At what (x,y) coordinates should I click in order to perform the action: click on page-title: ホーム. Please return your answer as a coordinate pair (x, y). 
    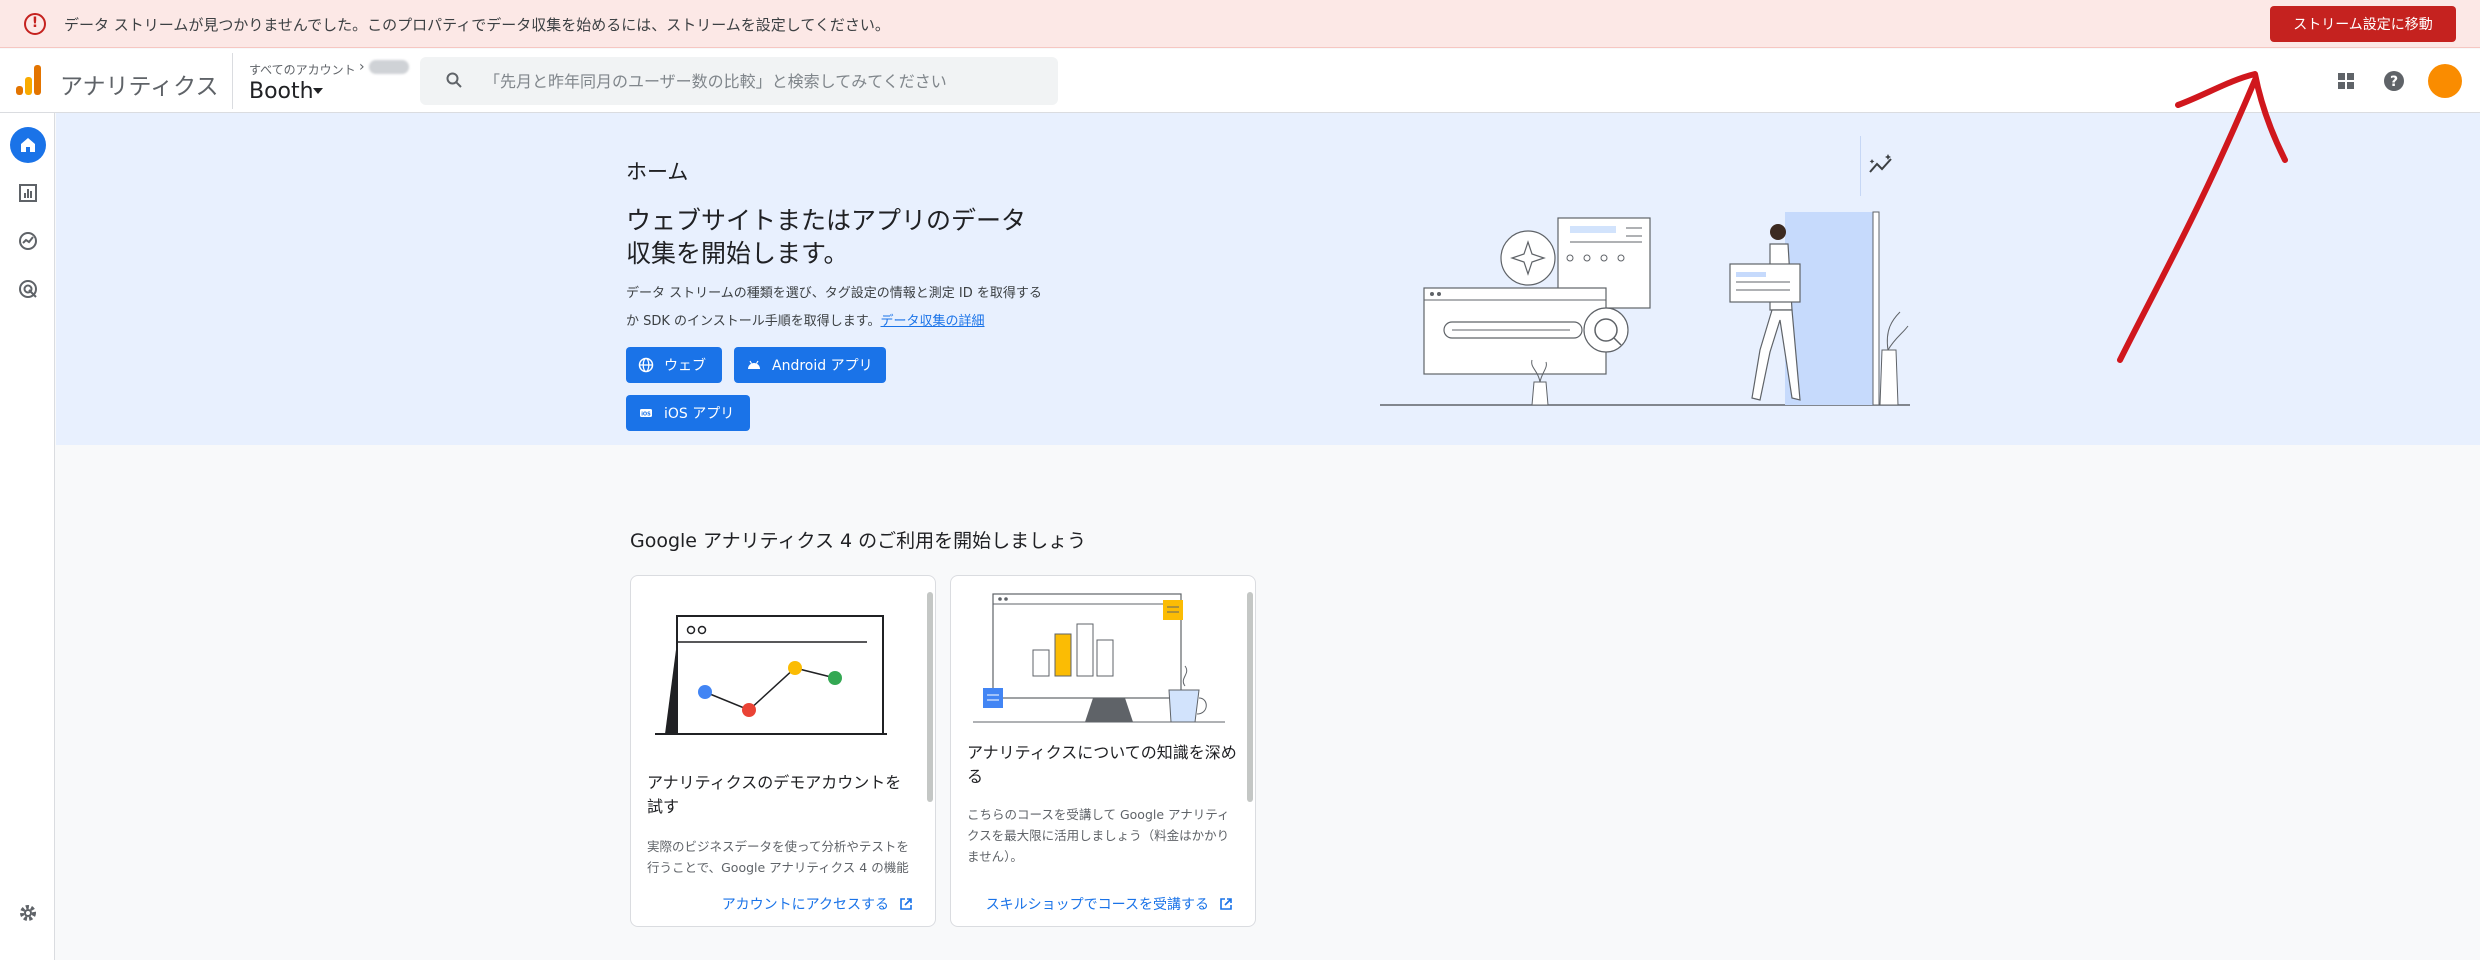
    Looking at the image, I should click on (657, 172).